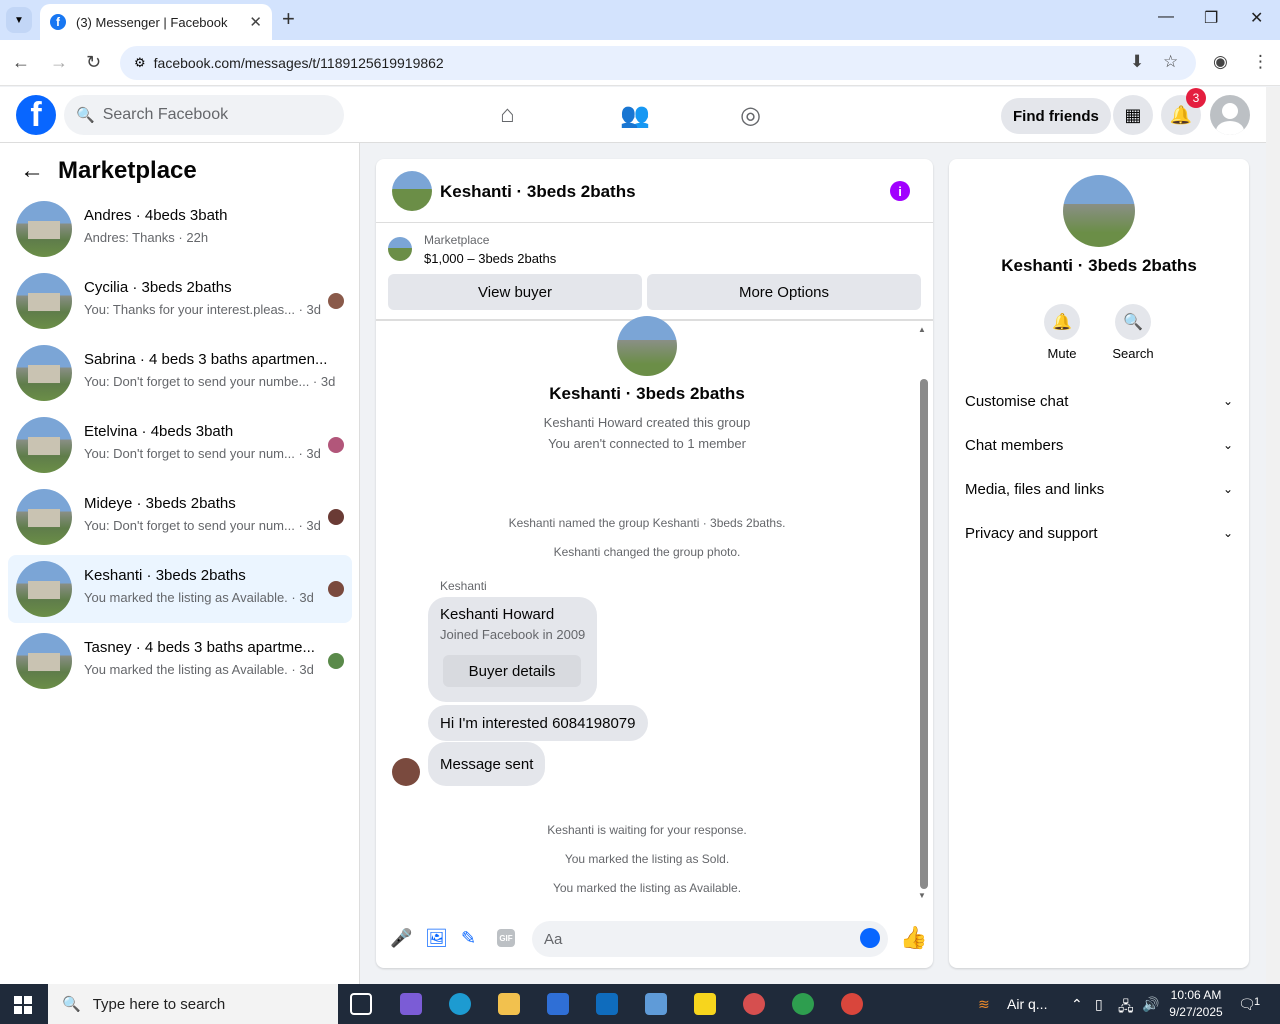  Describe the element at coordinates (411, 1004) in the screenshot. I see `copilot-icon` at that location.